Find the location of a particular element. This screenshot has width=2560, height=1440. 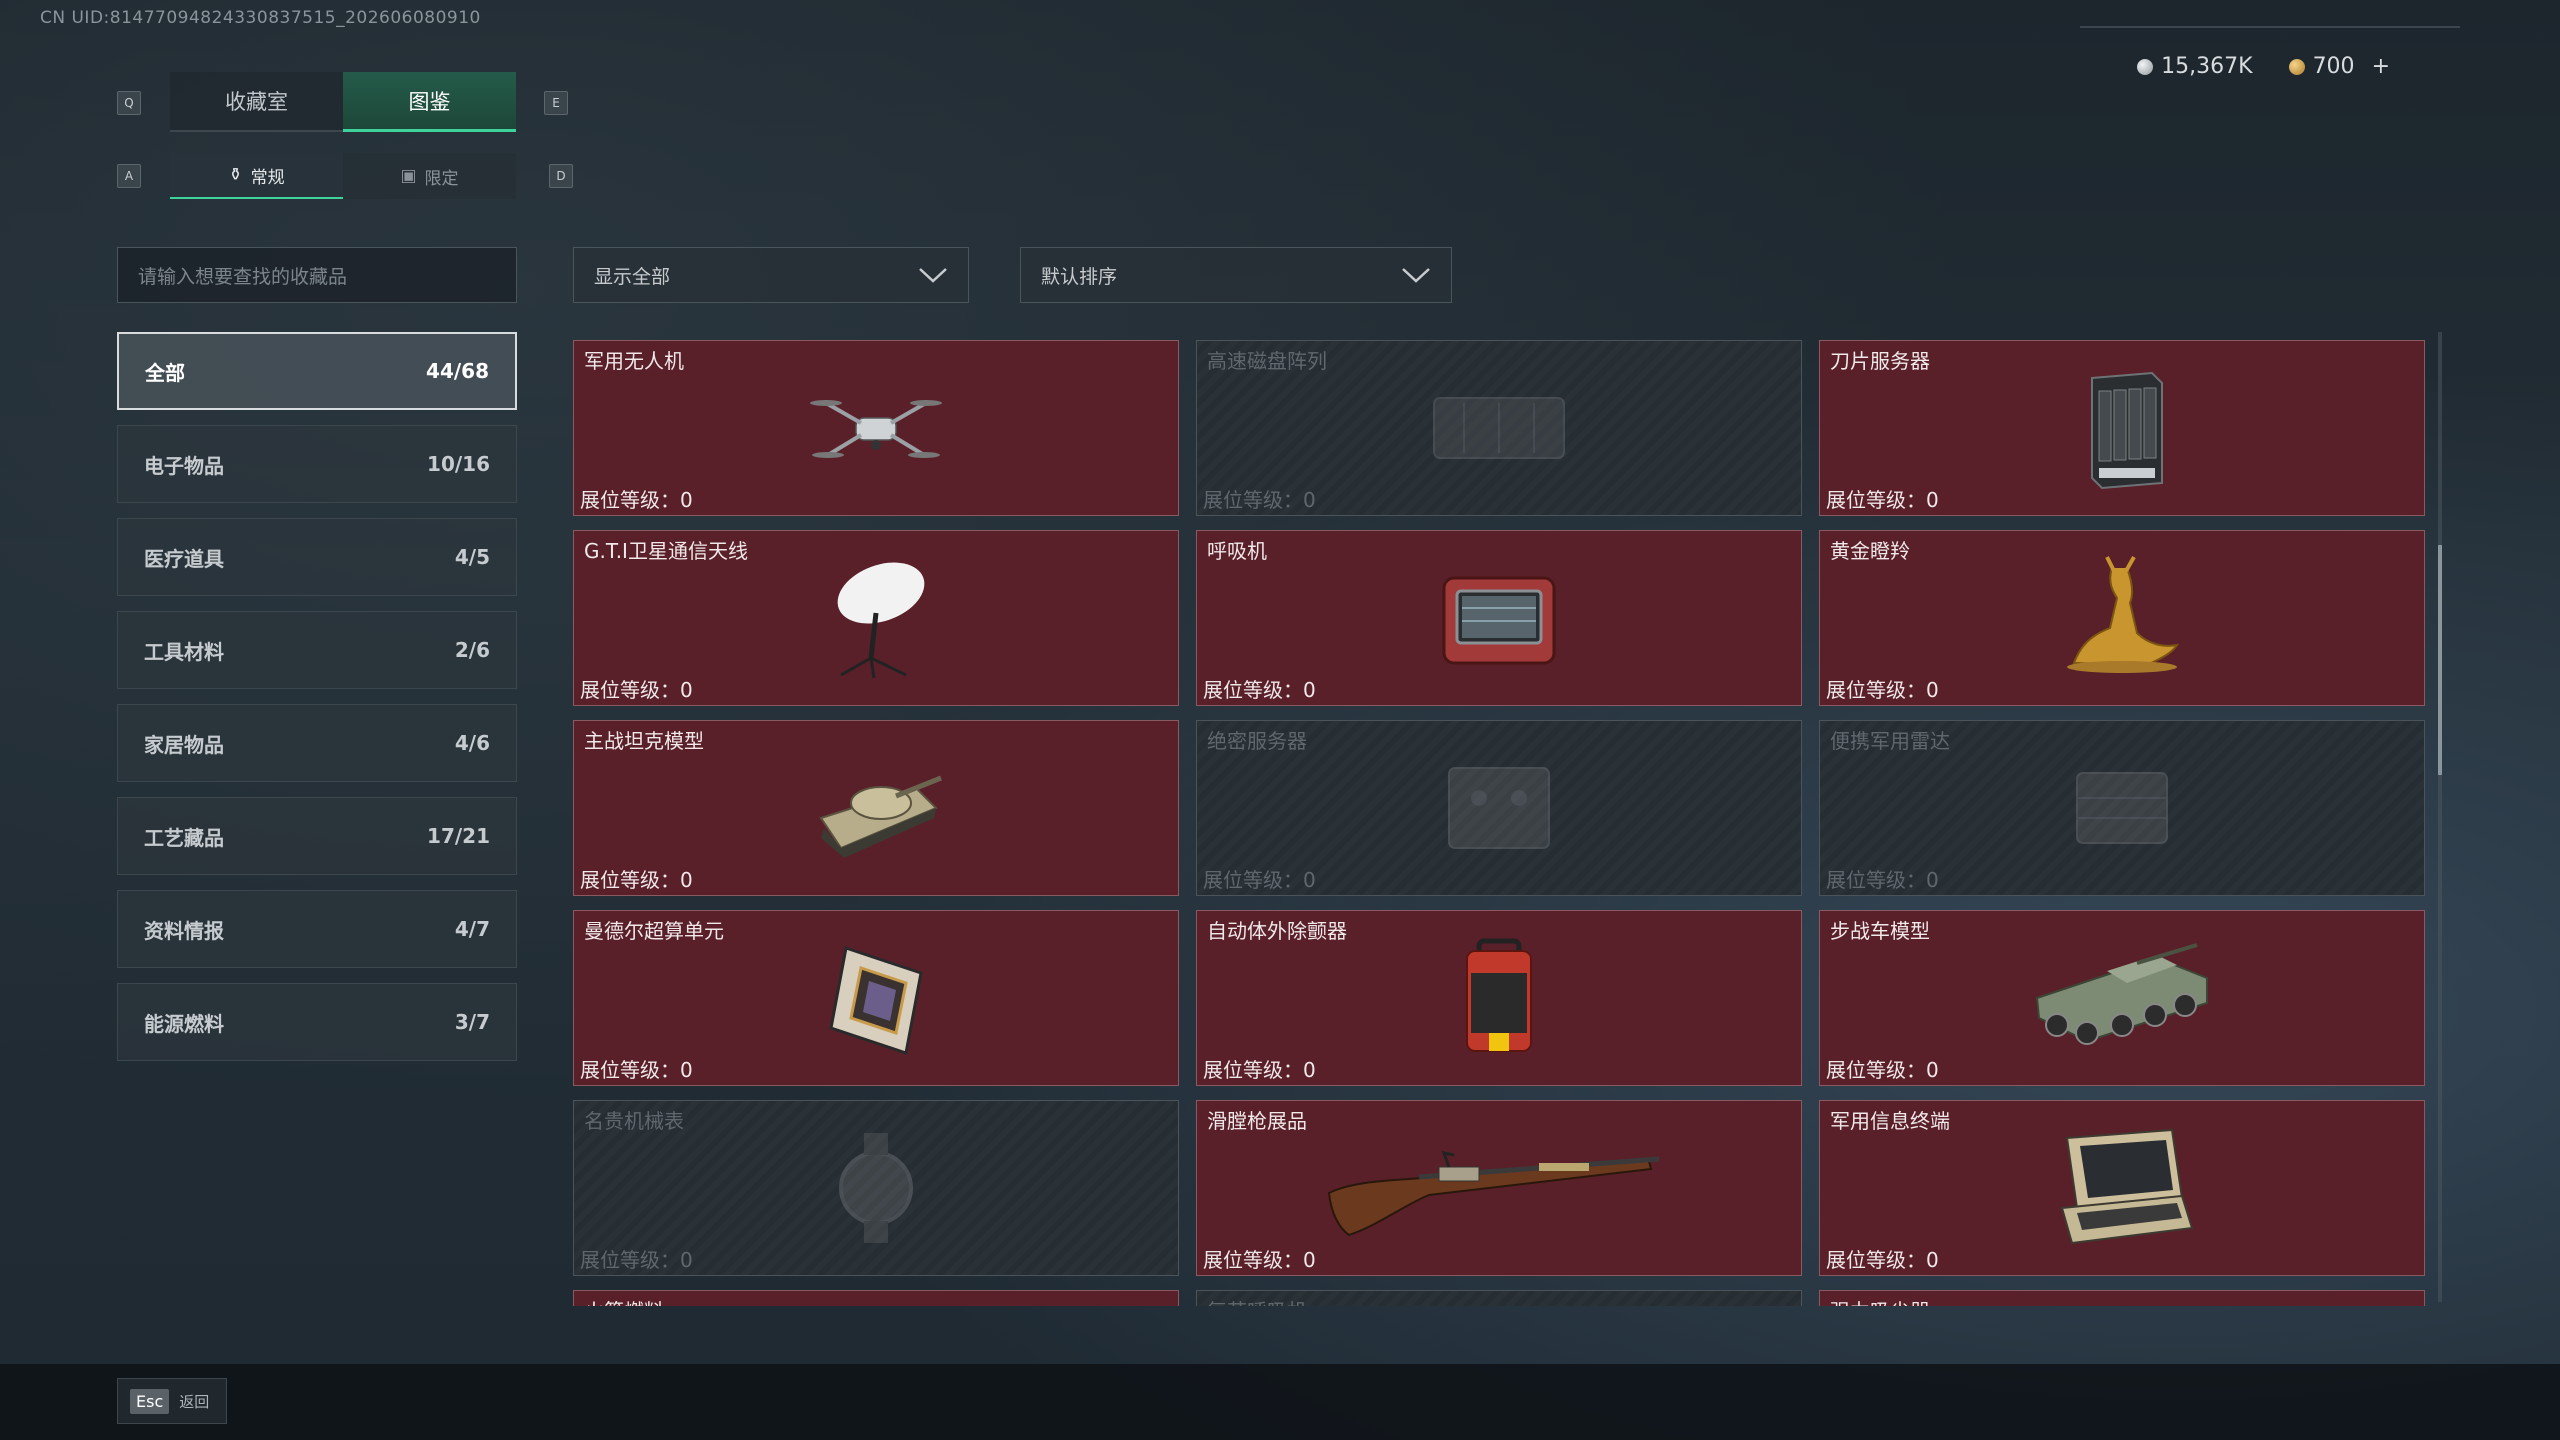

category-label: 家居物品 is located at coordinates (184, 744).